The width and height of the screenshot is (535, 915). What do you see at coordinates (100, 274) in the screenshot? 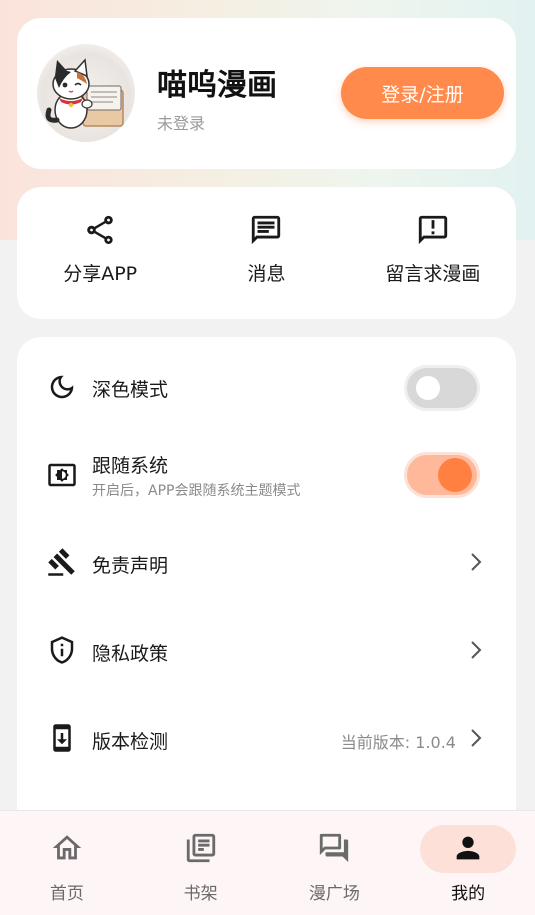
I see `share-app-label: 分享APP` at bounding box center [100, 274].